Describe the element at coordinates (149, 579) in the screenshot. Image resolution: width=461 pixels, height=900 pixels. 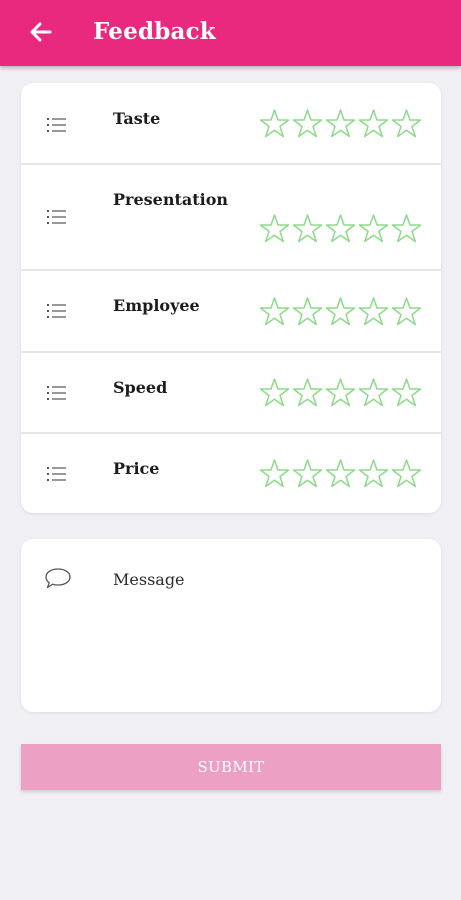
I see `message-placeholder: Message` at that location.